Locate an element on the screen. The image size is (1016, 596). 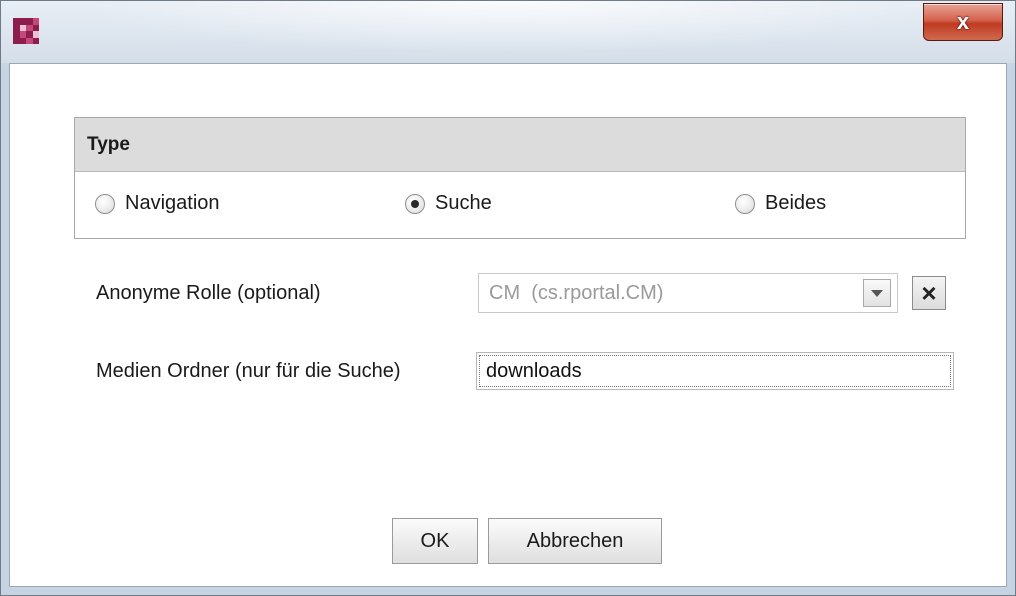
app-logo-icon is located at coordinates (26, 31).